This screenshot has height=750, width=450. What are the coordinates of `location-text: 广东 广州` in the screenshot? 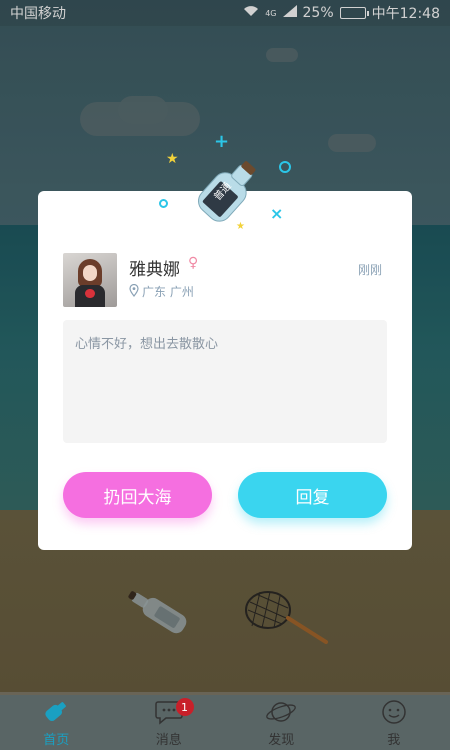 It's located at (168, 292).